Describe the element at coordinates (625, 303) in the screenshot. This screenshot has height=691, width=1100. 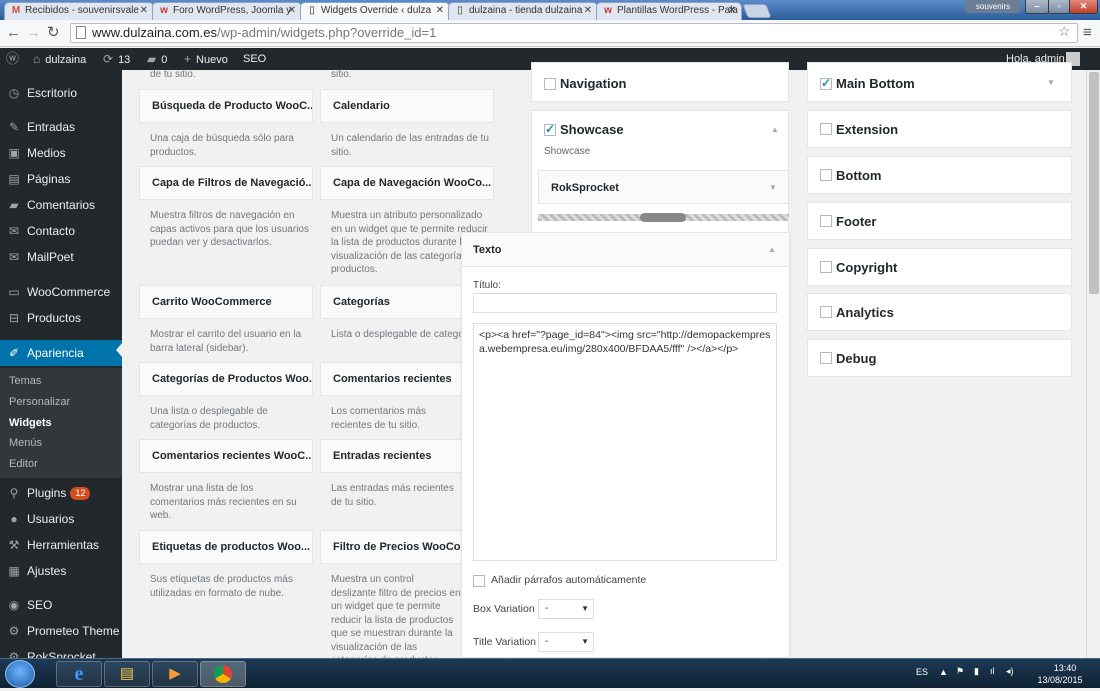
I see `title-input` at that location.